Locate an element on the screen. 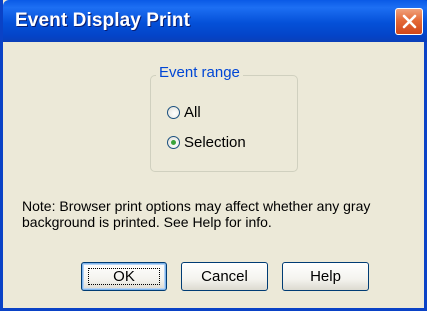  help-button-label: Help is located at coordinates (325, 276).